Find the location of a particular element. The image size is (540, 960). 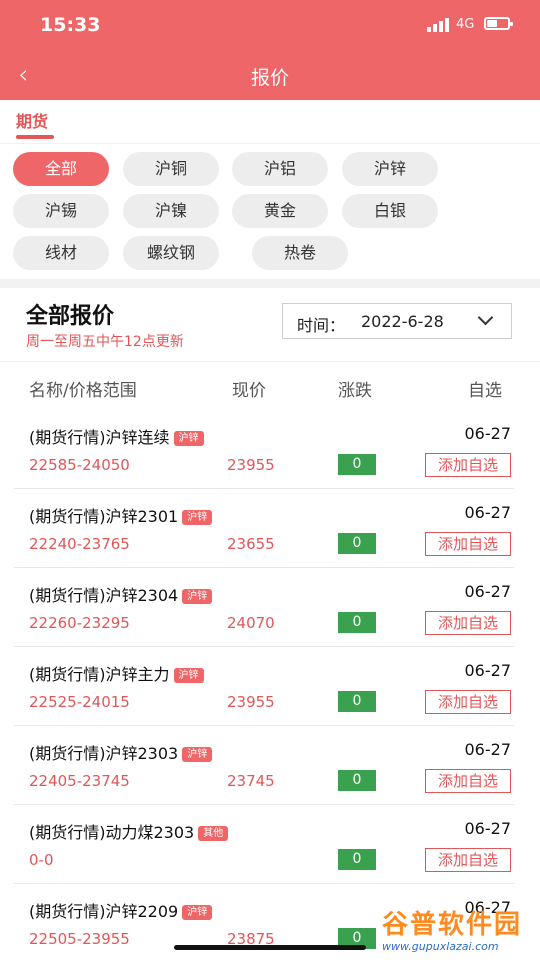

filter-chip-silver: 白银 is located at coordinates (390, 211).